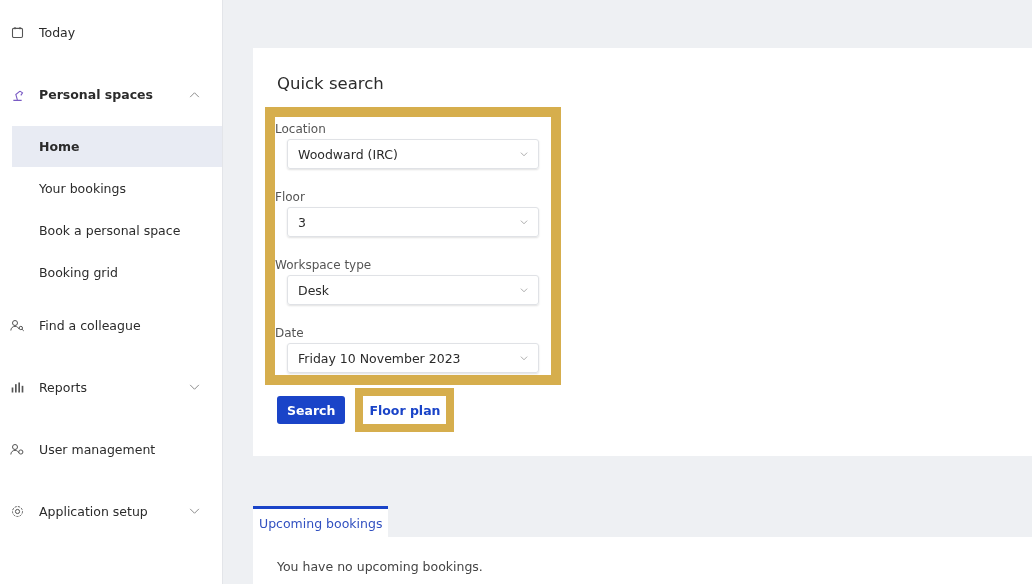 The width and height of the screenshot is (1032, 584). I want to click on nav-subitem: Your bookings, so click(117, 188).